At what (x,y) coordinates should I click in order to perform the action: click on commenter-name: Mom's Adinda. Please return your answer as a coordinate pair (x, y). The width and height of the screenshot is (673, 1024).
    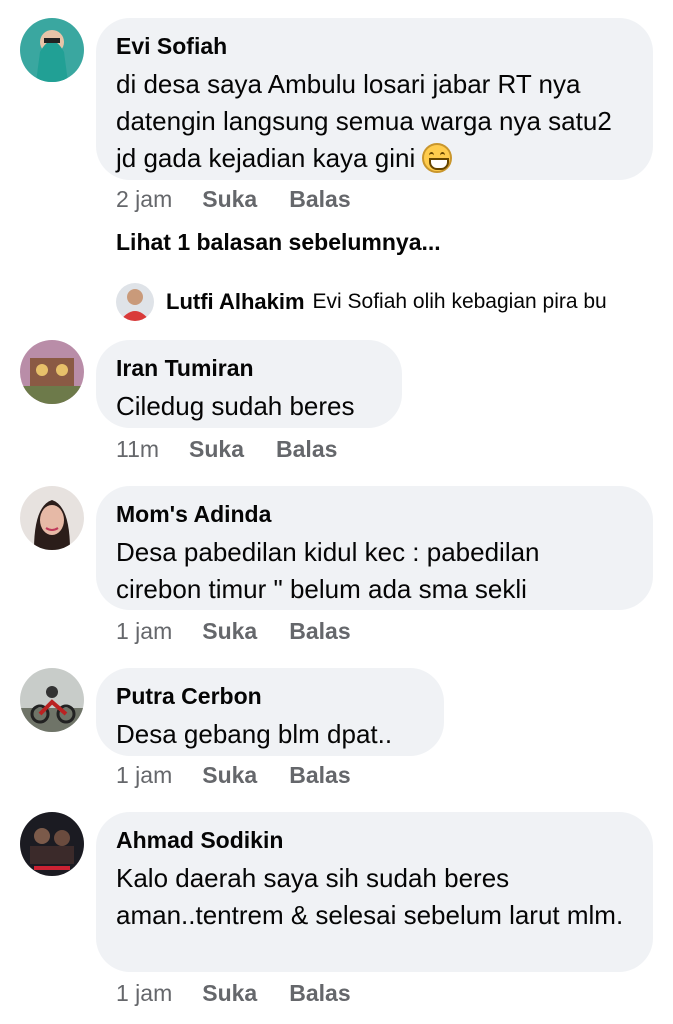
    Looking at the image, I should click on (373, 514).